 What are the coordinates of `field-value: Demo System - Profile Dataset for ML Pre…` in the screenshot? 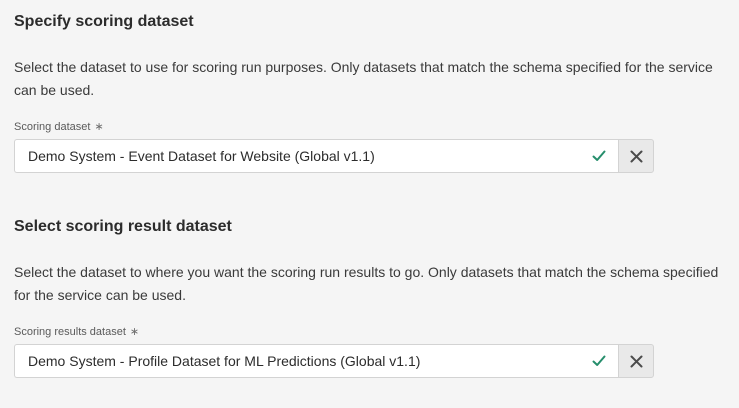 It's located at (224, 361).